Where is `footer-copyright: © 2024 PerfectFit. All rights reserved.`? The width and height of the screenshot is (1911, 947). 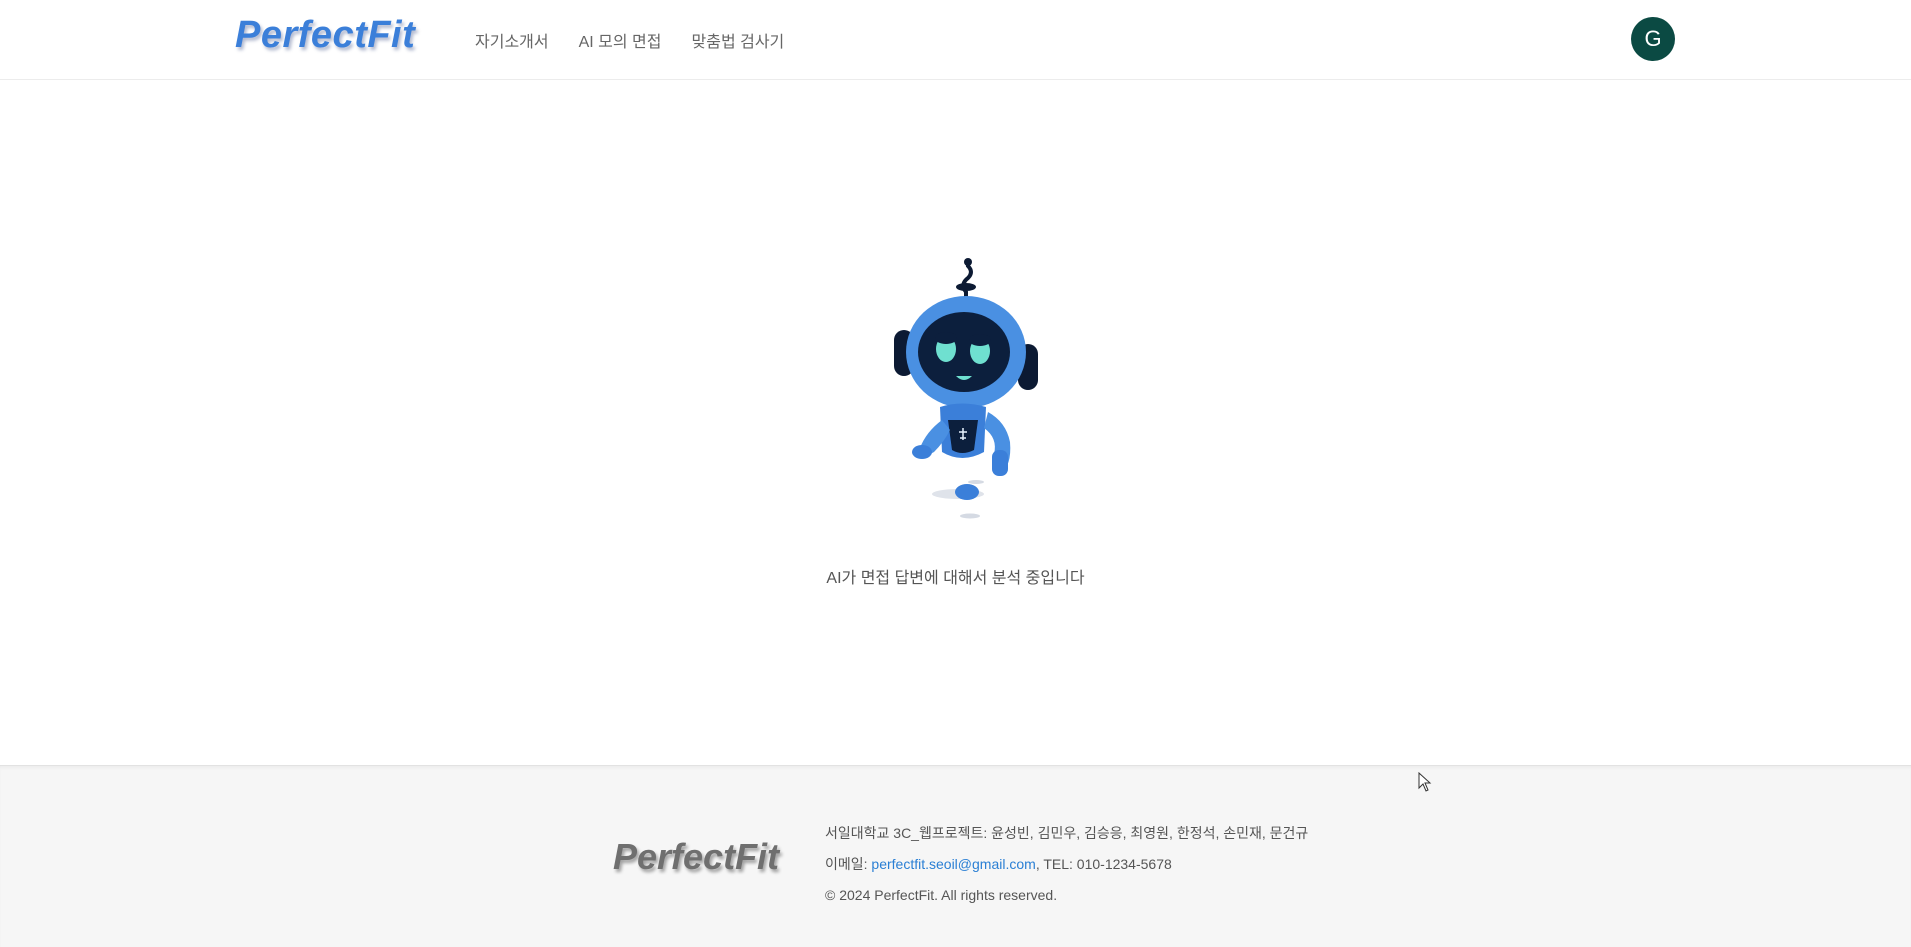
footer-copyright: © 2024 PerfectFit. All rights reserved. is located at coordinates (941, 895).